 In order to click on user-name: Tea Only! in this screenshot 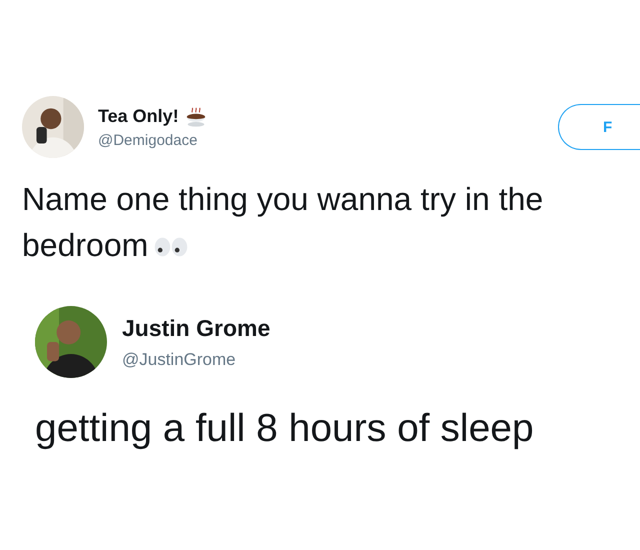, I will do `click(138, 116)`.